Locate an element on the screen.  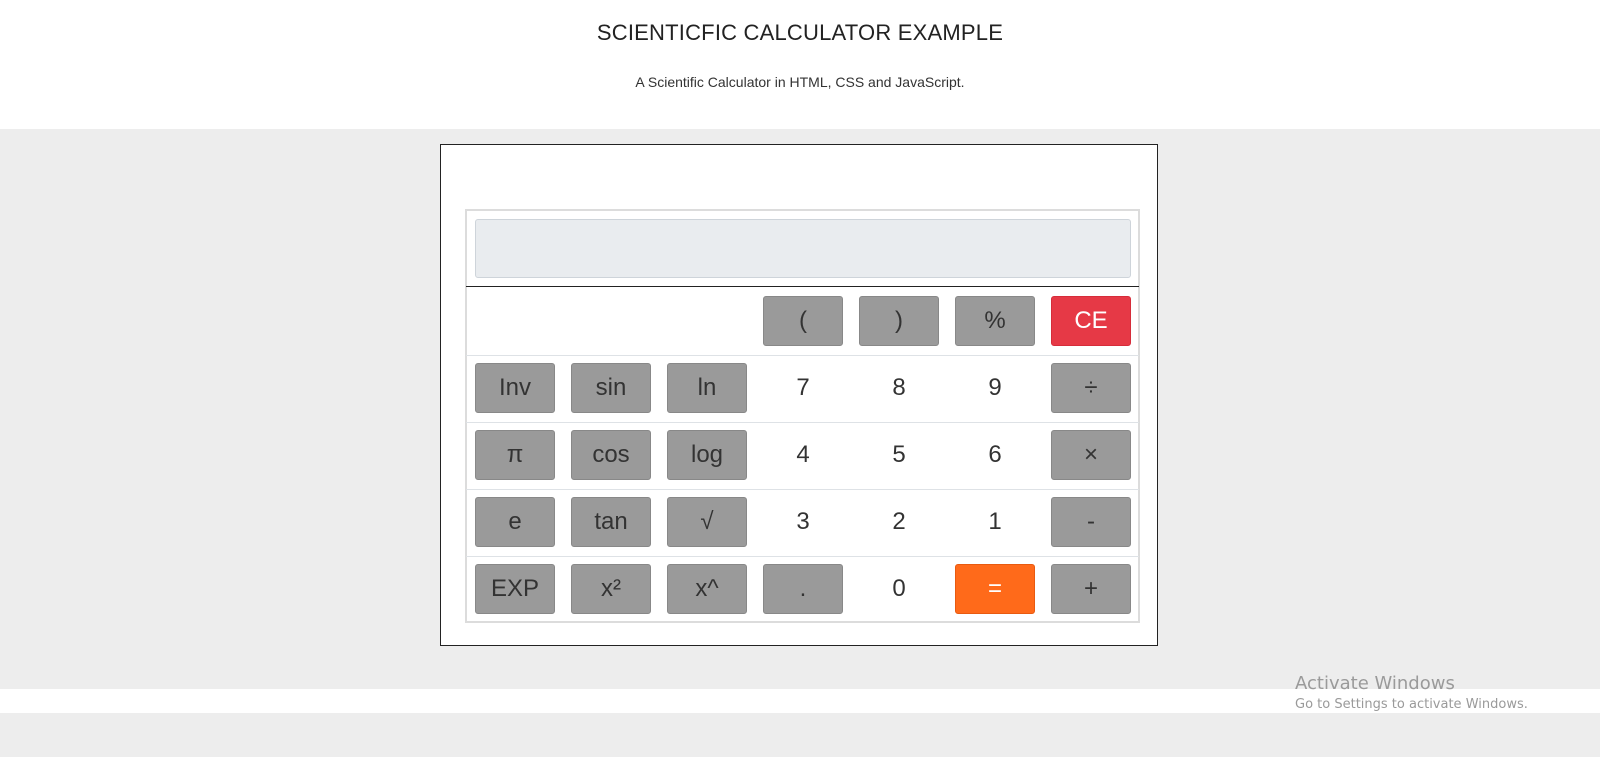
equals-button: = is located at coordinates (995, 589).